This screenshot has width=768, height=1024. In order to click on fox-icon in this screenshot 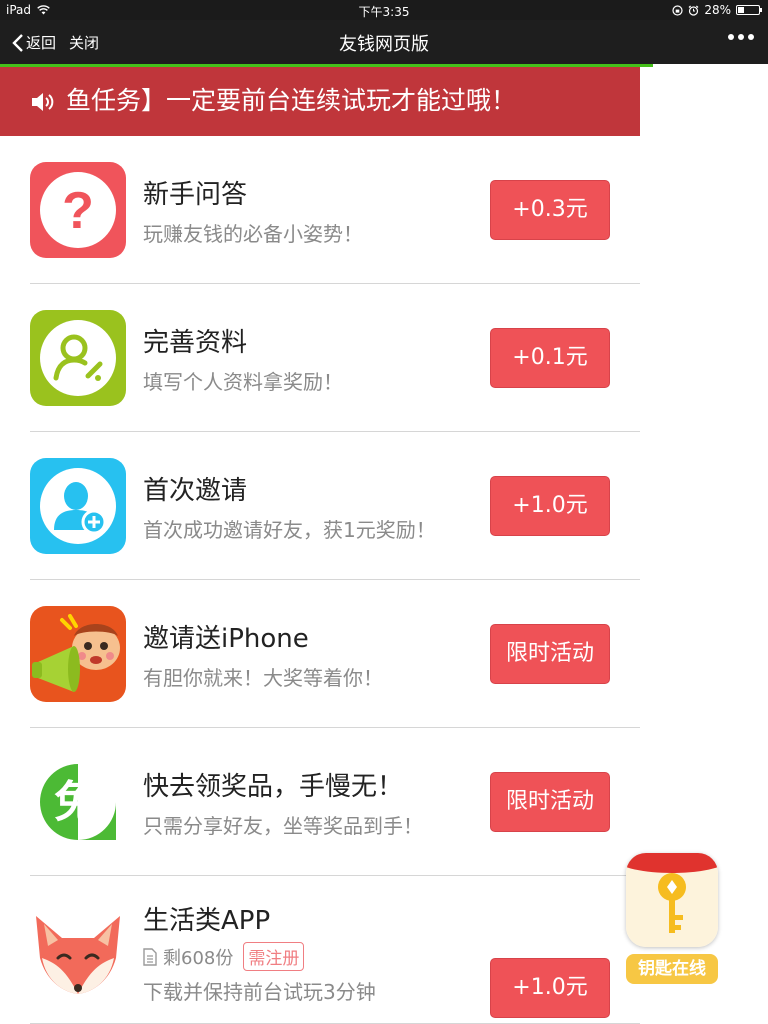, I will do `click(78, 950)`.